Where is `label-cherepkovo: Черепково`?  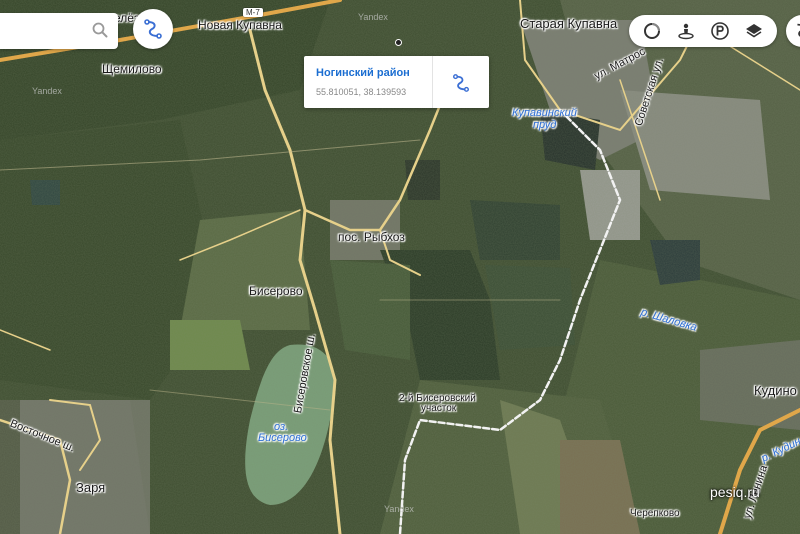
label-cherepkovo: Черепково is located at coordinates (655, 513).